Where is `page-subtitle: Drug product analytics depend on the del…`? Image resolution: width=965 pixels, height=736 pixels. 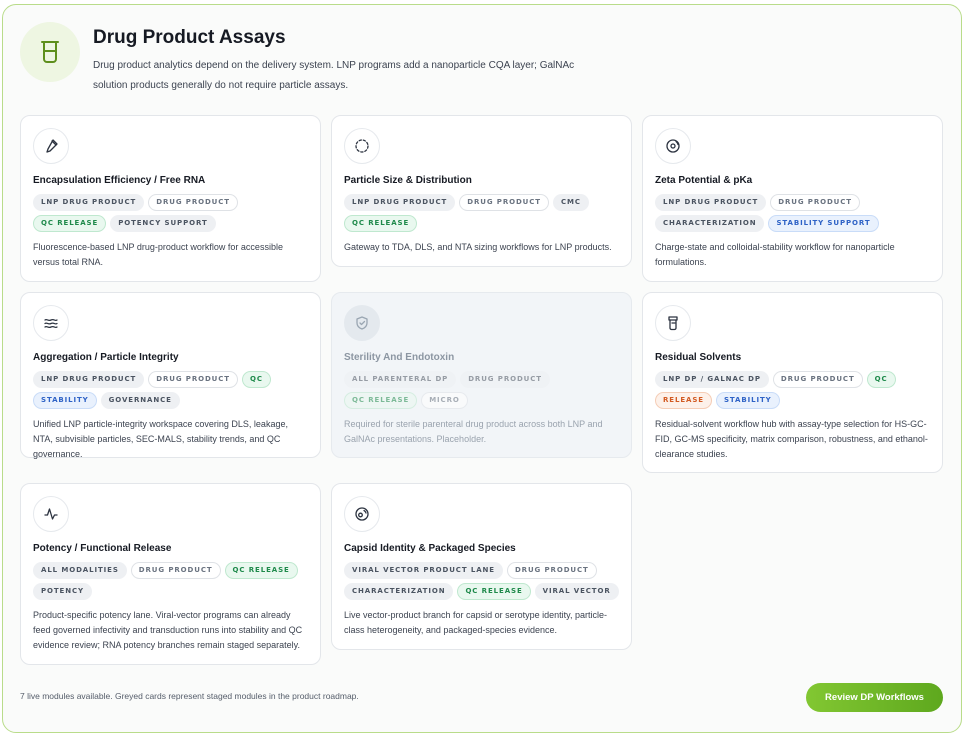 page-subtitle: Drug product analytics depend on the del… is located at coordinates (334, 75).